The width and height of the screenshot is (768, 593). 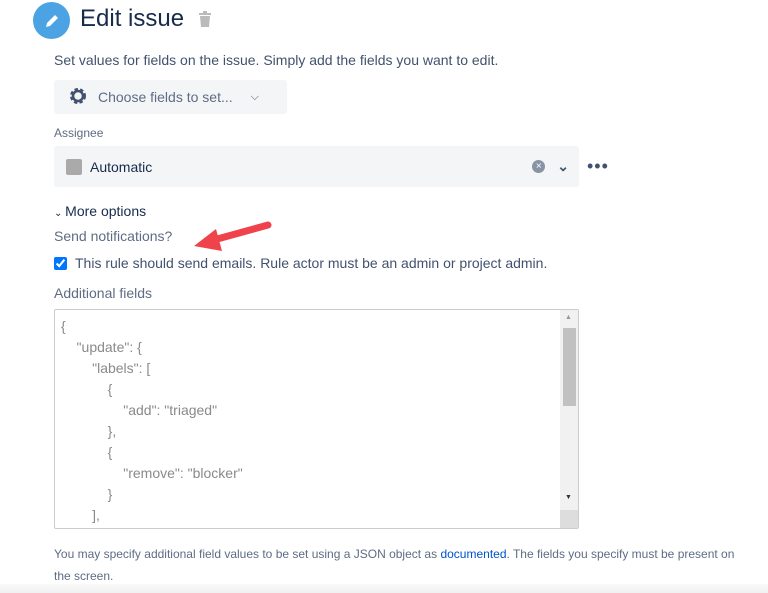 I want to click on code-line: "add": "triaged", so click(x=139, y=410).